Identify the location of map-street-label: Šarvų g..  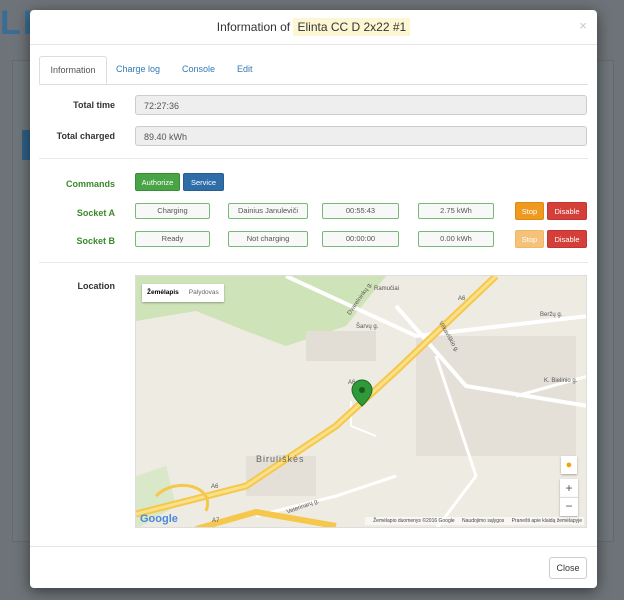
(367, 327).